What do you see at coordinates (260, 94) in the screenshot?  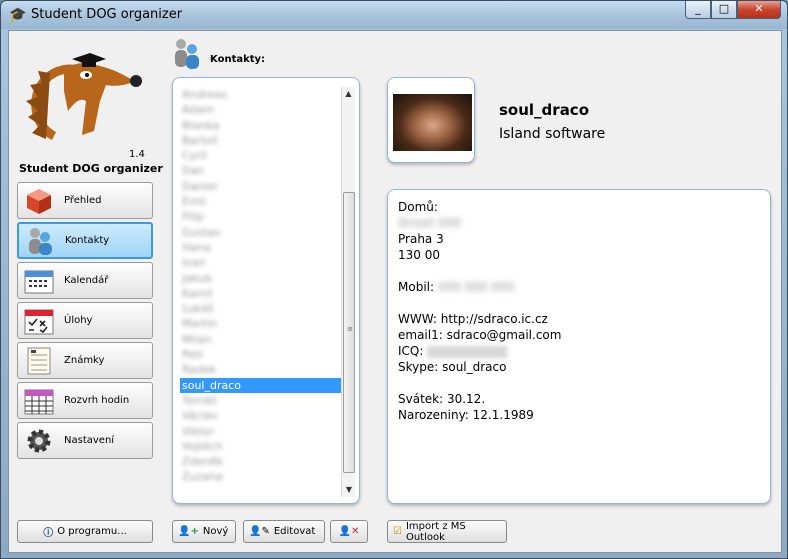 I see `list-item: Andreas` at bounding box center [260, 94].